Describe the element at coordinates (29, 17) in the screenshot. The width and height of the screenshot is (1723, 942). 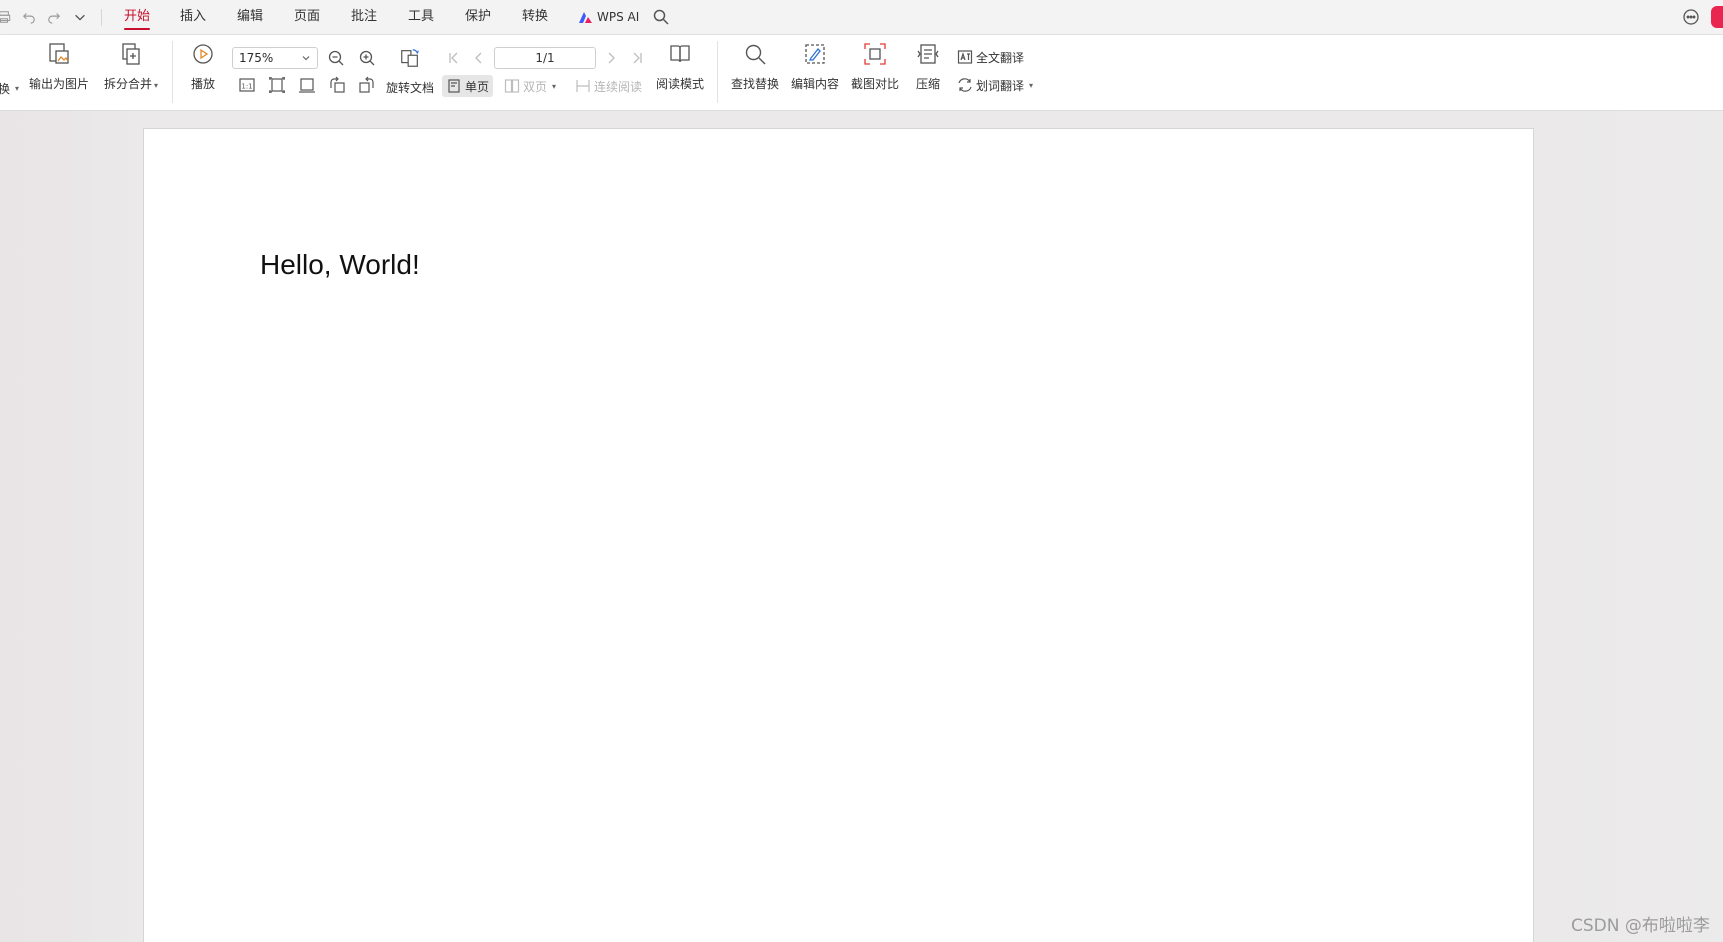
I see `undo-icon` at that location.